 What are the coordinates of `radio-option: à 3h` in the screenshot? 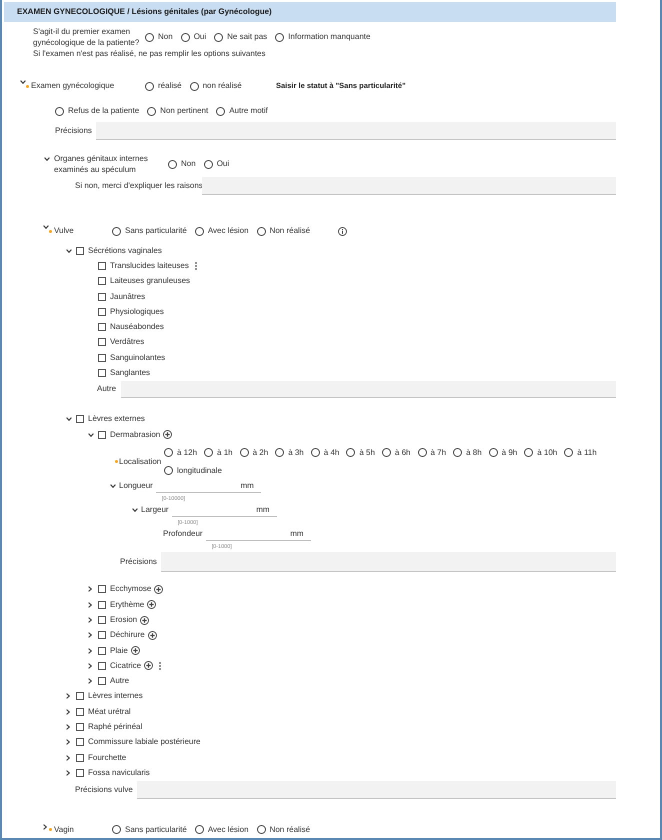 It's located at (289, 453).